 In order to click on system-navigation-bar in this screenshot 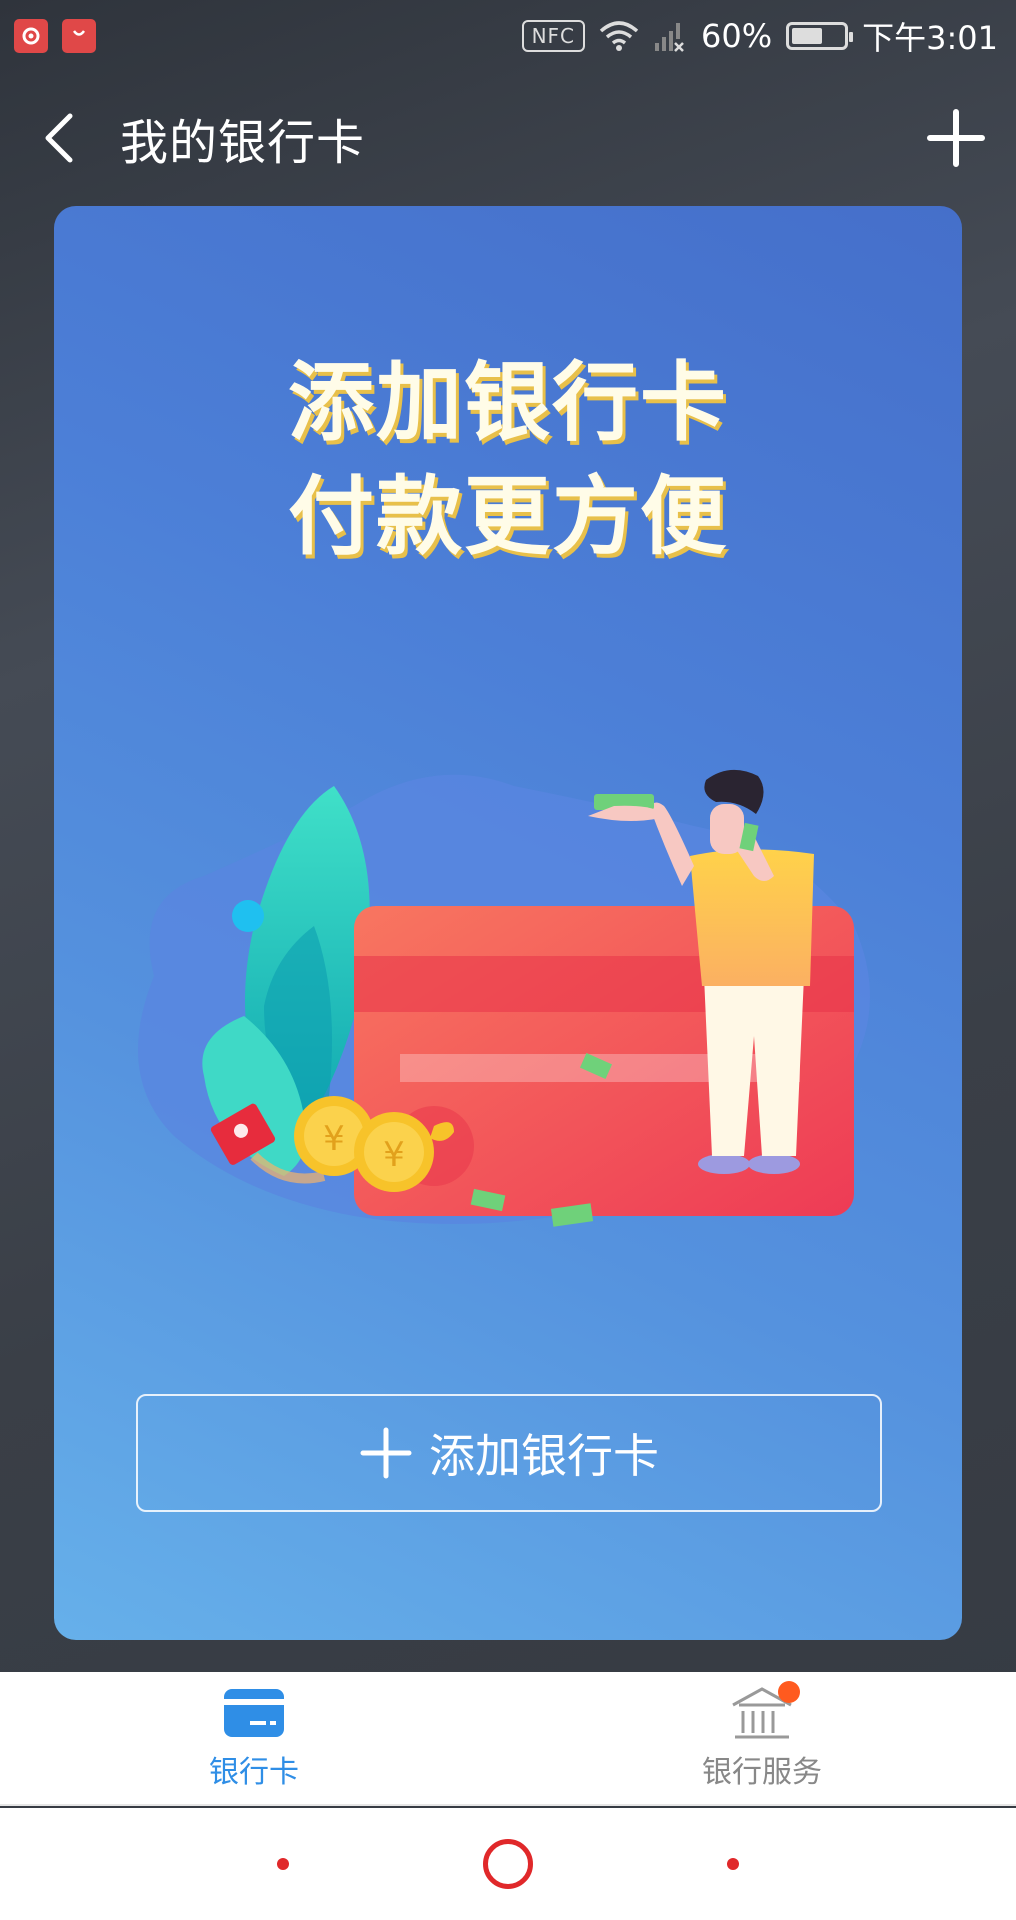, I will do `click(508, 1864)`.